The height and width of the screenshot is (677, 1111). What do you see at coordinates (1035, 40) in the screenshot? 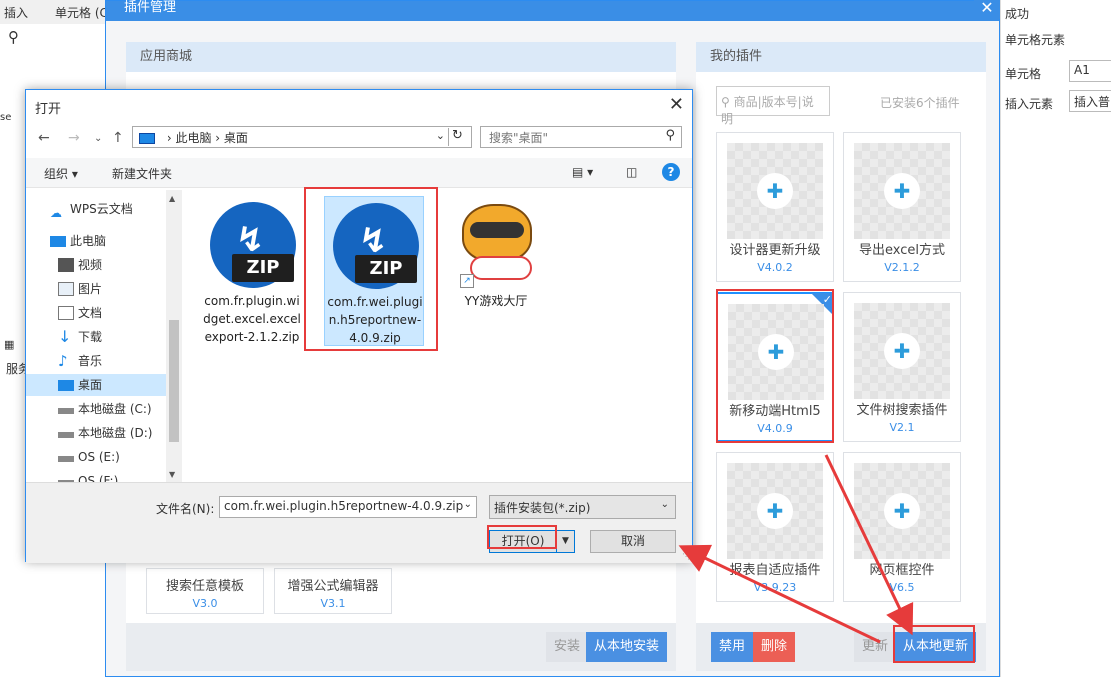
I see `section-title: 单元格元素` at bounding box center [1035, 40].